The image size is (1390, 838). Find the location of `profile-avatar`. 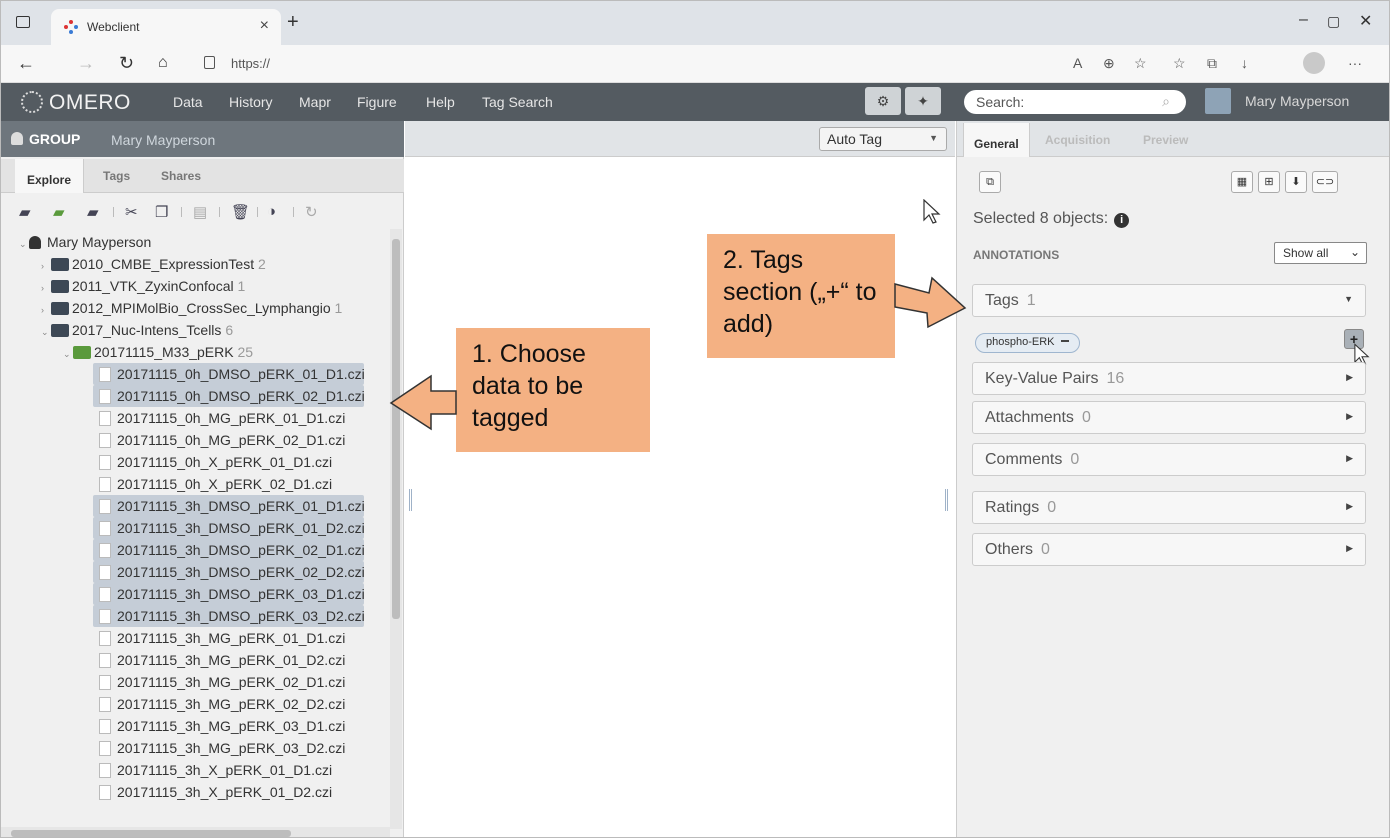

profile-avatar is located at coordinates (1314, 63).